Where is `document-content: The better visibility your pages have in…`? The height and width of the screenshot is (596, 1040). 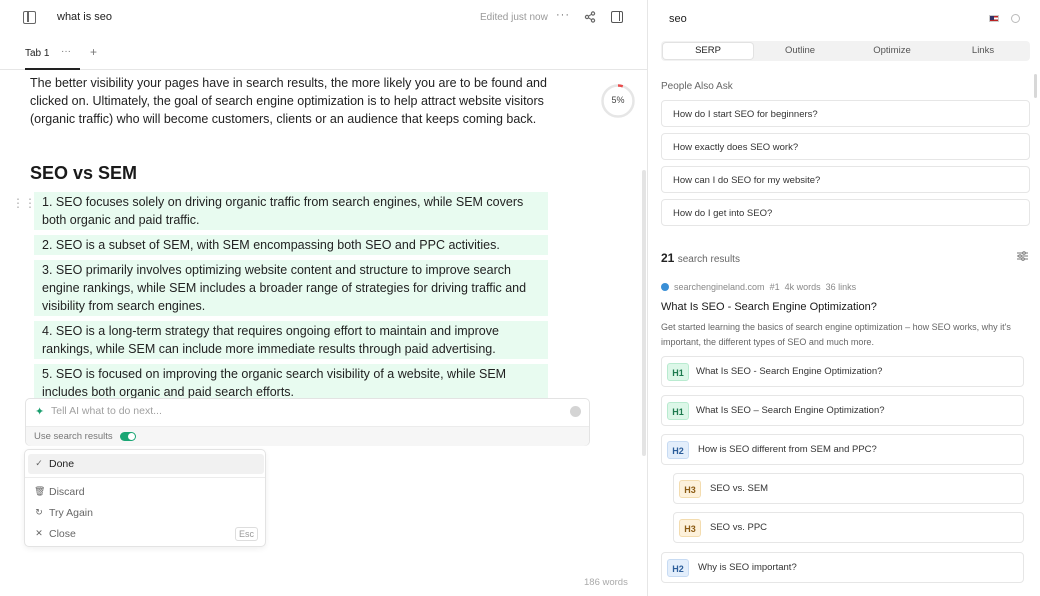
document-content: The better visibility your pages have in… is located at coordinates (290, 101).